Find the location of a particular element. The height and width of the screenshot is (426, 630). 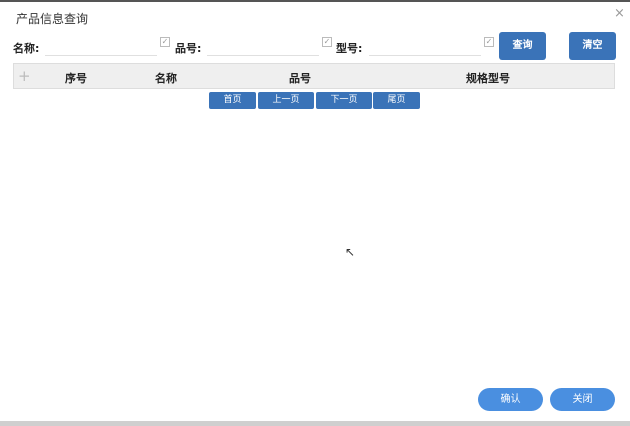

first-page-button: 首页 is located at coordinates (232, 100).